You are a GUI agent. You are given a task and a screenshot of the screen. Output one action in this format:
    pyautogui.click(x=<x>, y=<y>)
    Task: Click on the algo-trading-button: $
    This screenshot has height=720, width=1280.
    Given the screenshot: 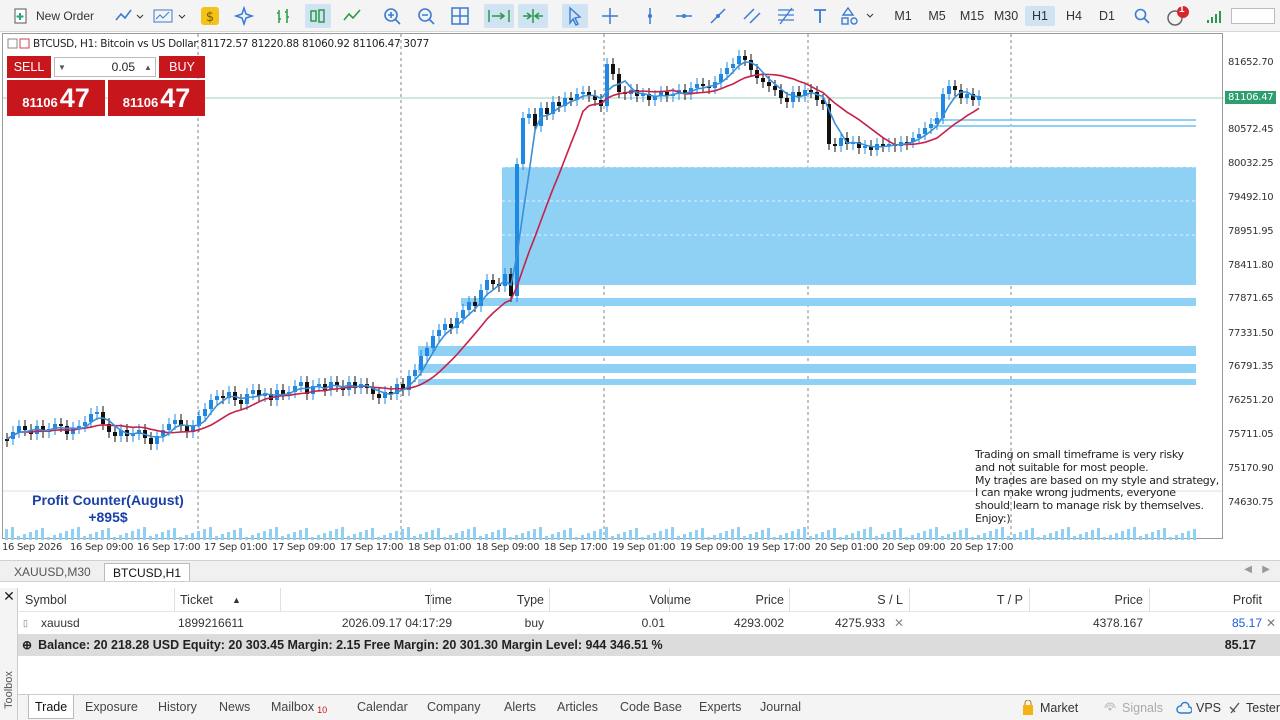 What is the action you would take?
    pyautogui.click(x=210, y=16)
    